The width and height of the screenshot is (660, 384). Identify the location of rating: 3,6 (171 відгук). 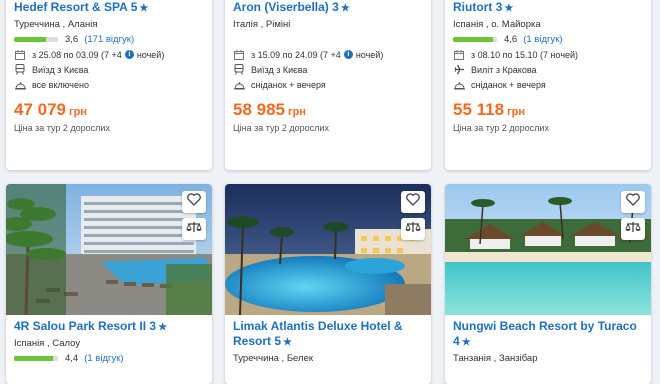
(109, 39).